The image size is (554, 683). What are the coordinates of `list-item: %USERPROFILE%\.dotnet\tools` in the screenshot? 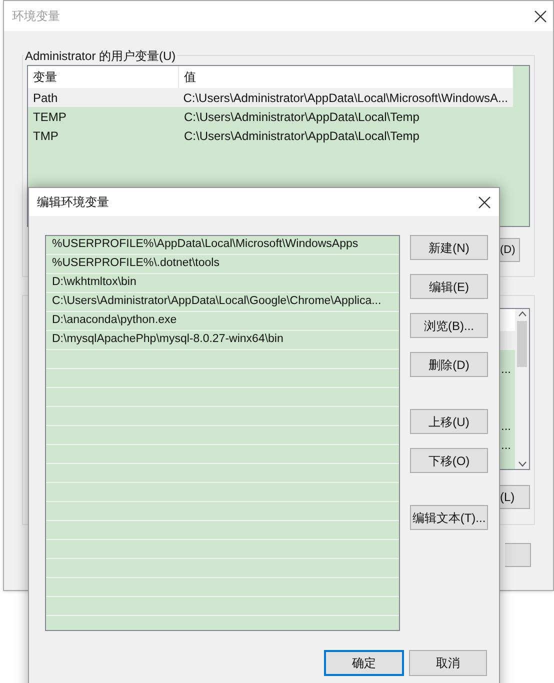 It's located at (222, 264).